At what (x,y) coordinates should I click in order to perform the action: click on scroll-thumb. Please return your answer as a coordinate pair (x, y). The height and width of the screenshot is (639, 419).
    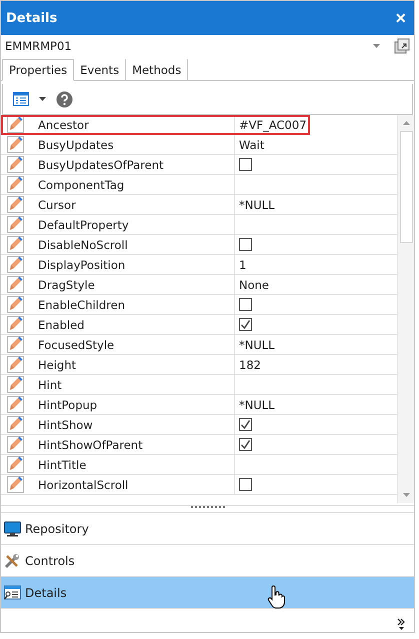
    Looking at the image, I should click on (406, 187).